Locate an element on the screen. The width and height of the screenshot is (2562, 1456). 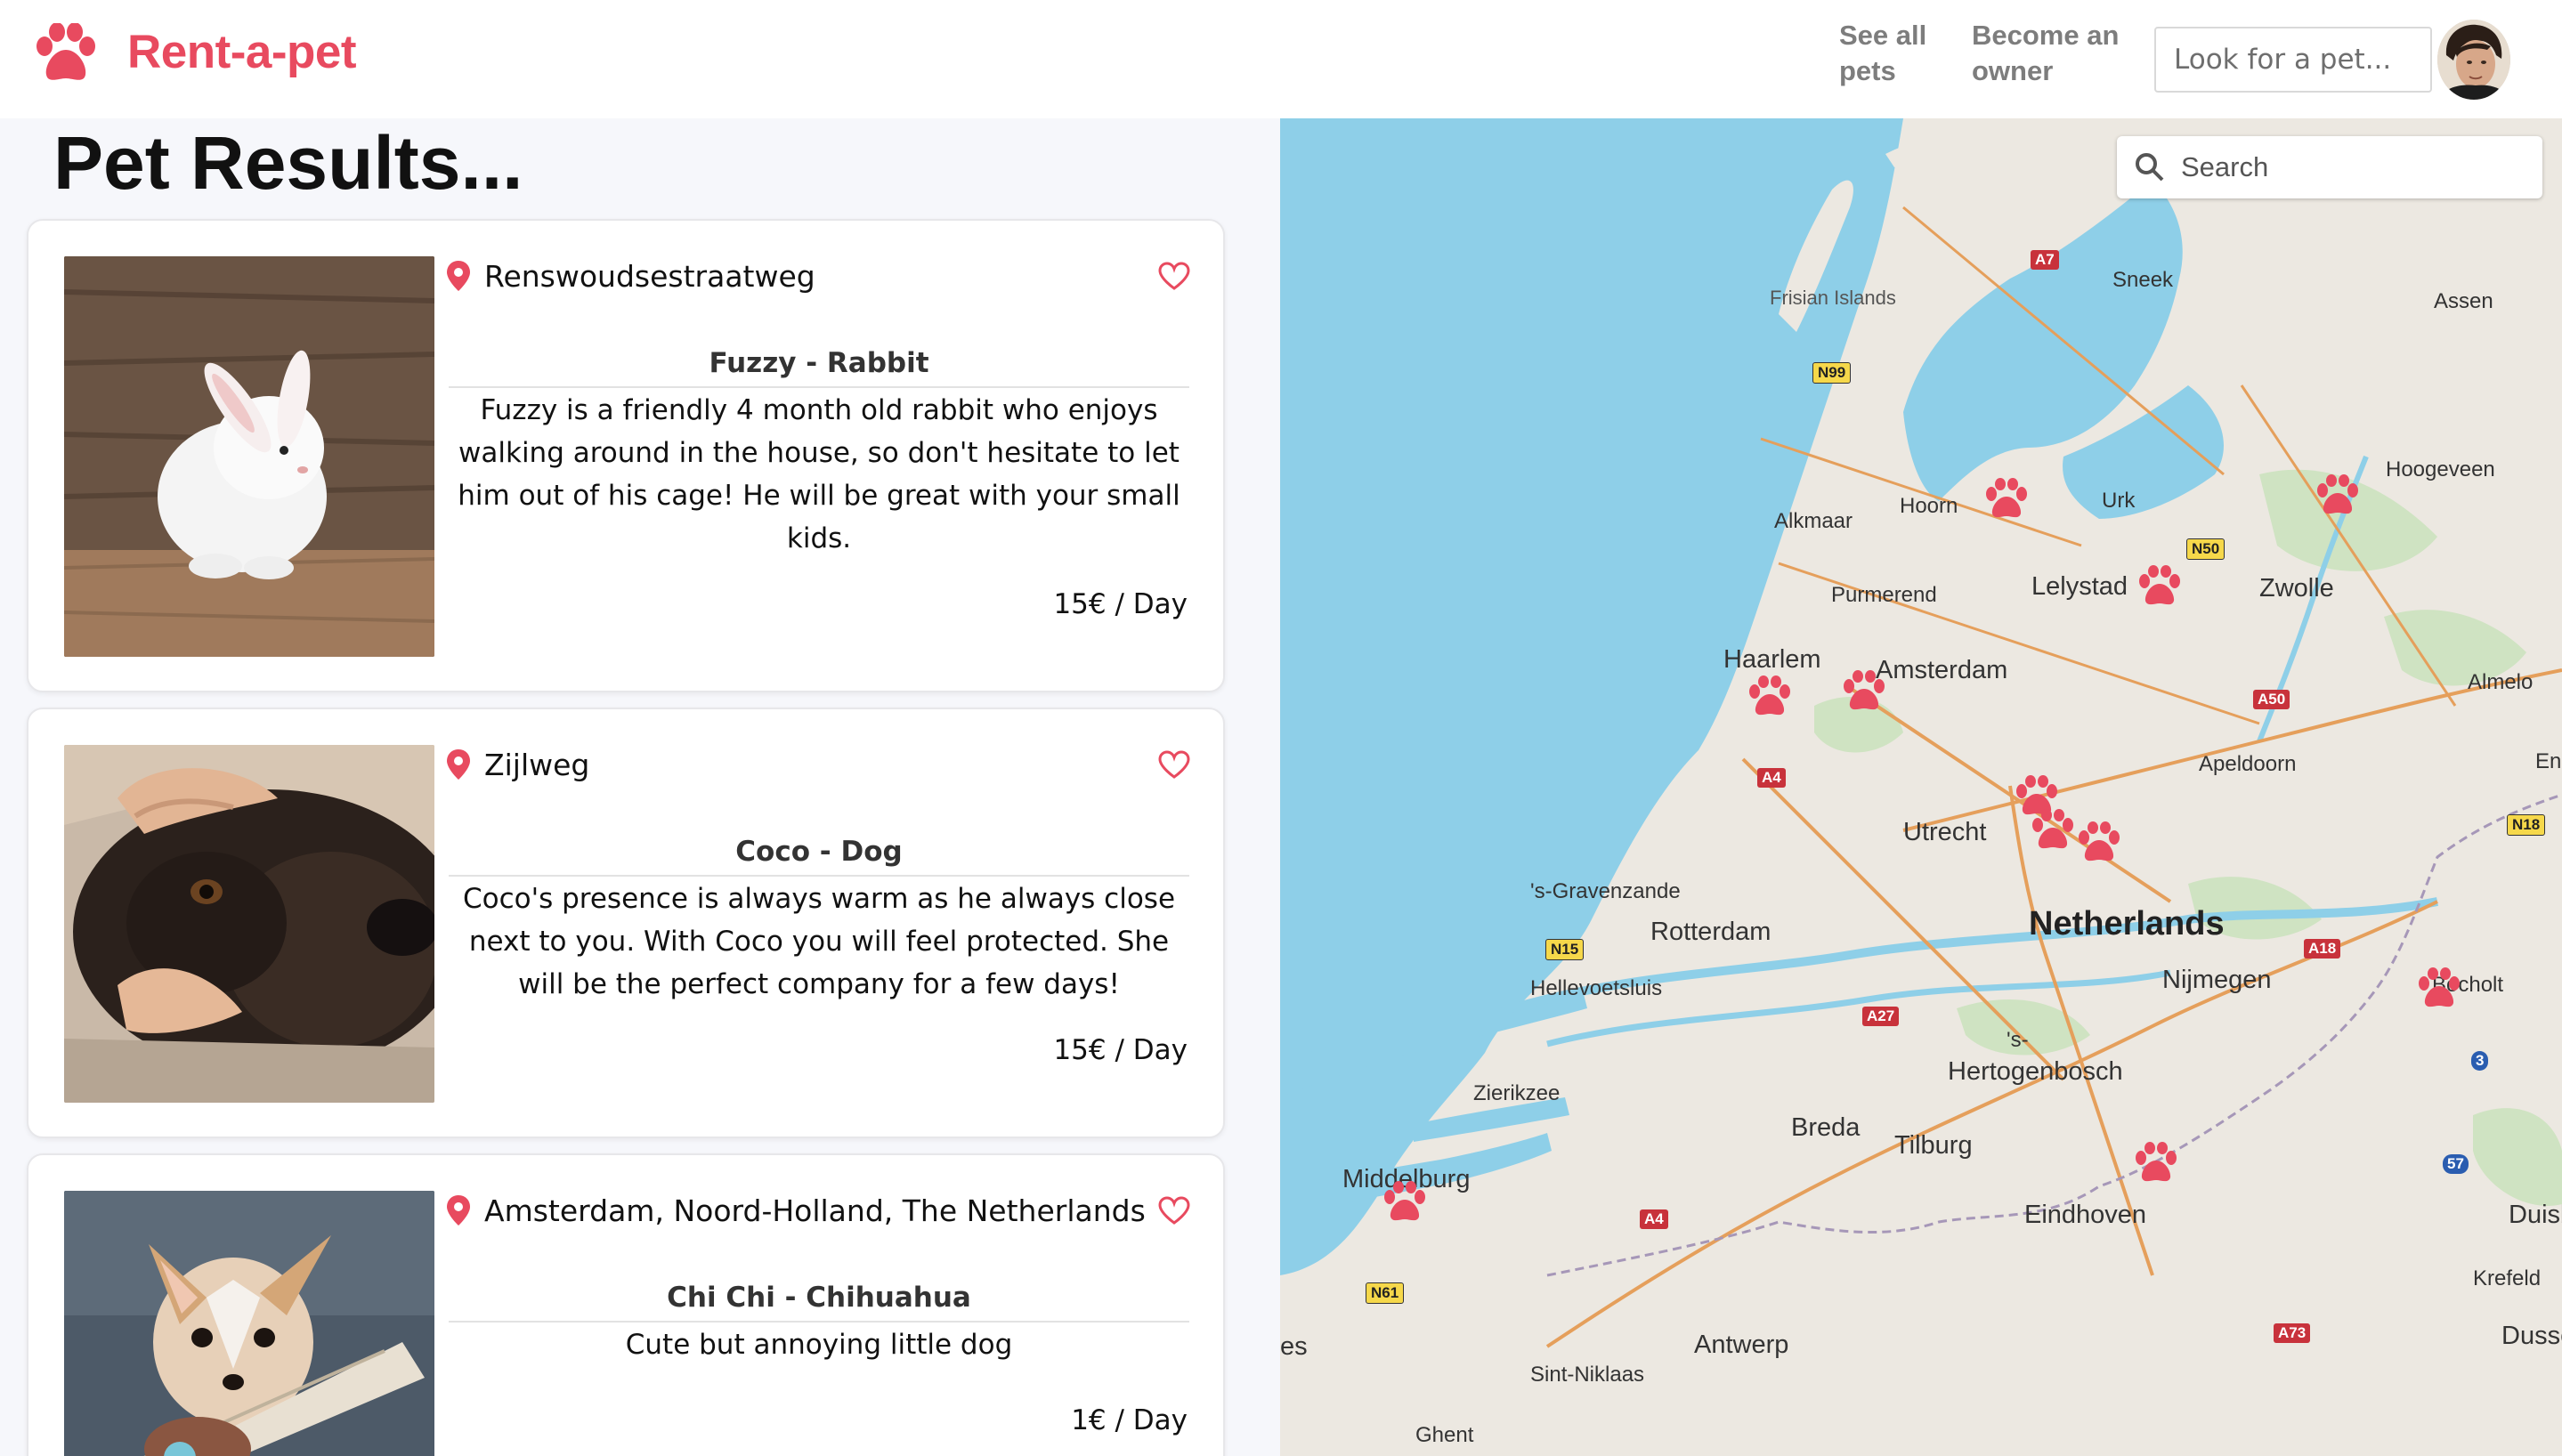
road-shield-a73: A73 is located at coordinates (2292, 1333).